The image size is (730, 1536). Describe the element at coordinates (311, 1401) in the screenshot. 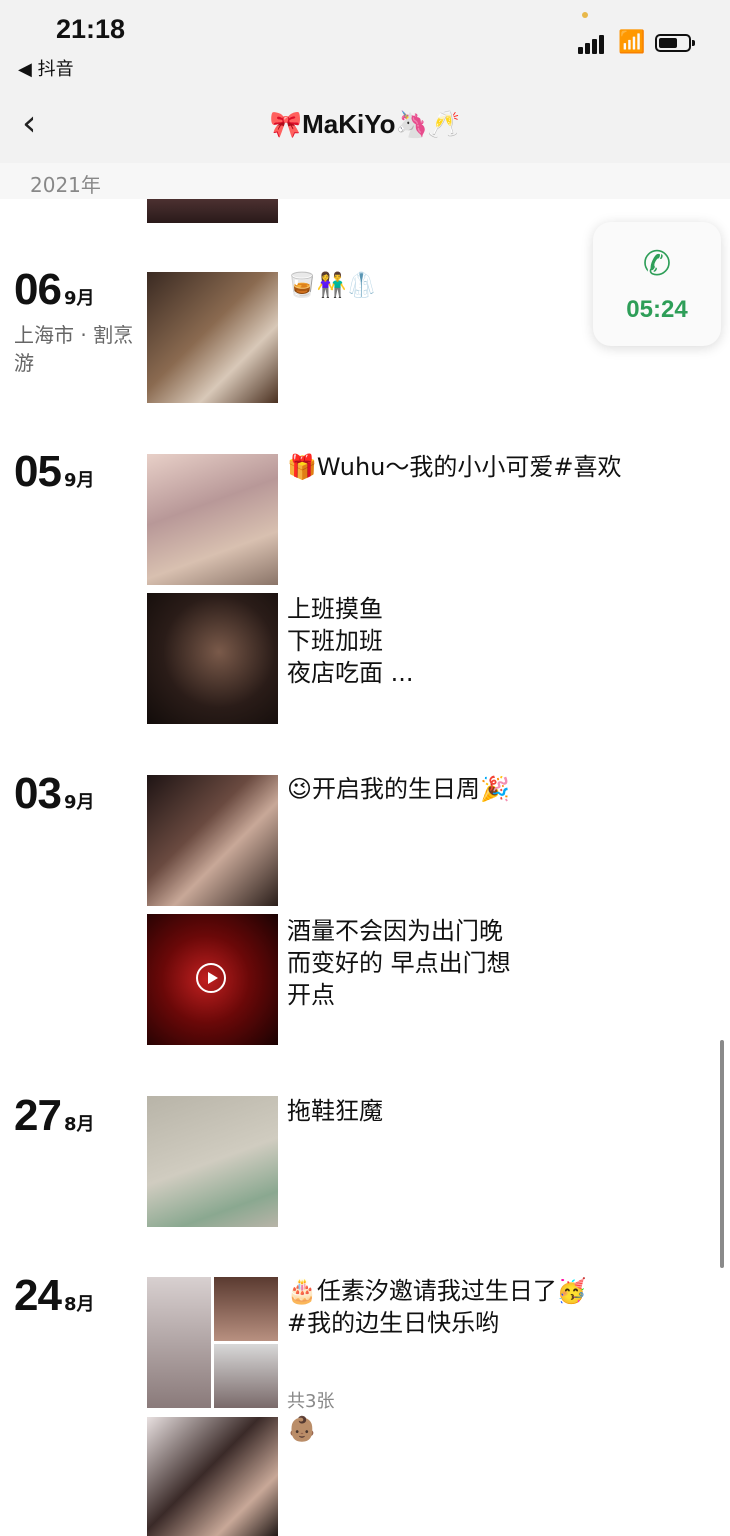

I see `image-count: 共3张` at that location.